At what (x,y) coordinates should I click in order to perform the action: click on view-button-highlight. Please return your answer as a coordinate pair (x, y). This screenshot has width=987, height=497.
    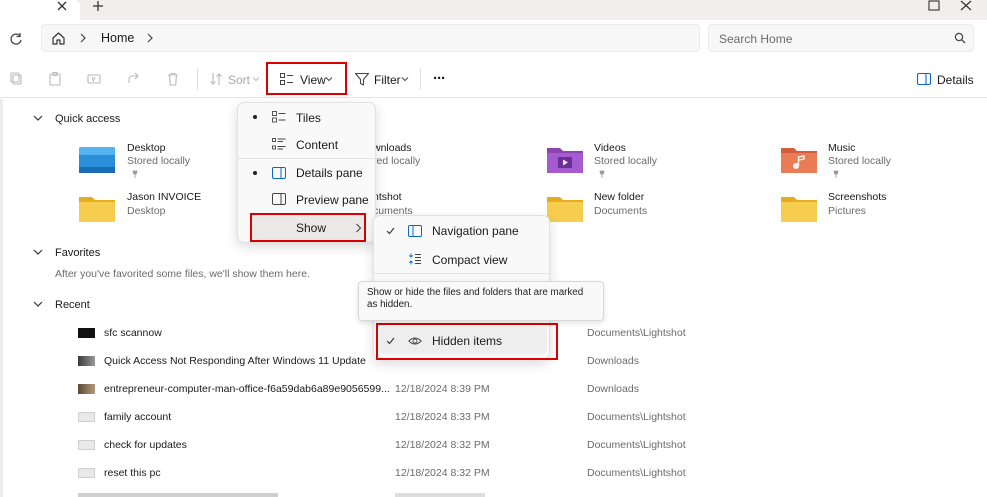
    Looking at the image, I should click on (306, 78).